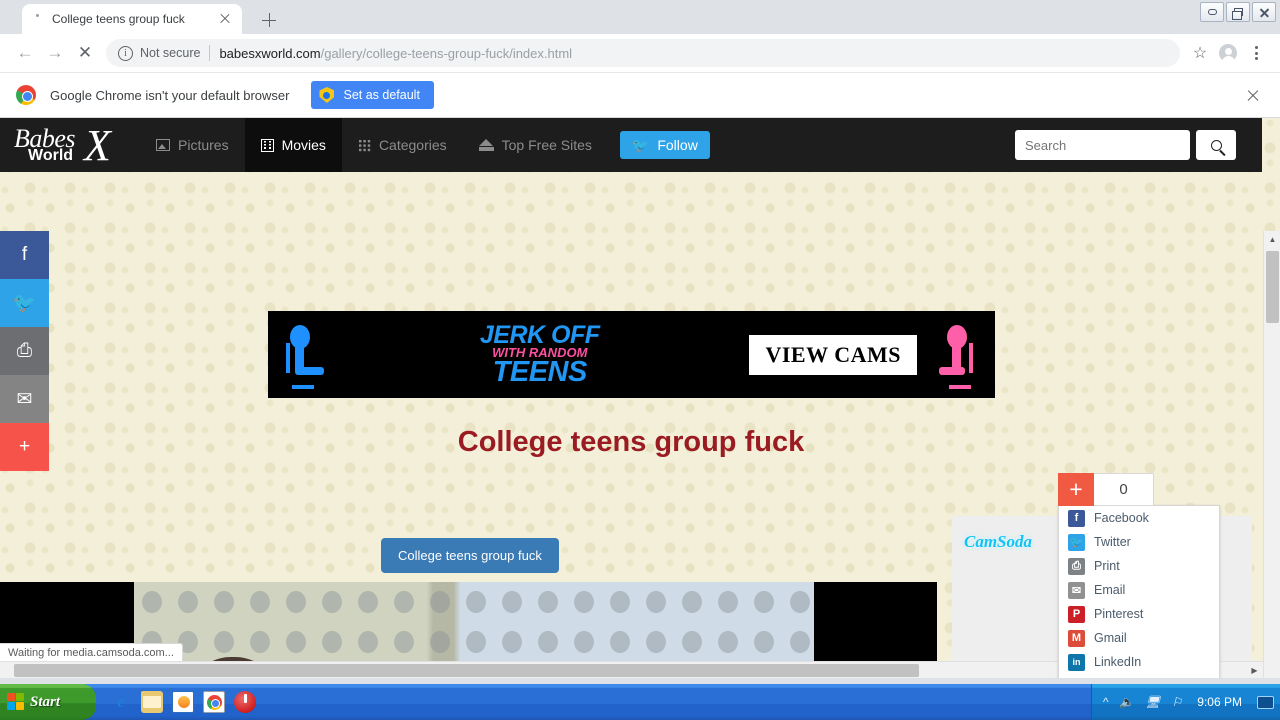  Describe the element at coordinates (1139, 542) in the screenshot. I see `addthis-item-twitter: 🐦 Twitter` at that location.